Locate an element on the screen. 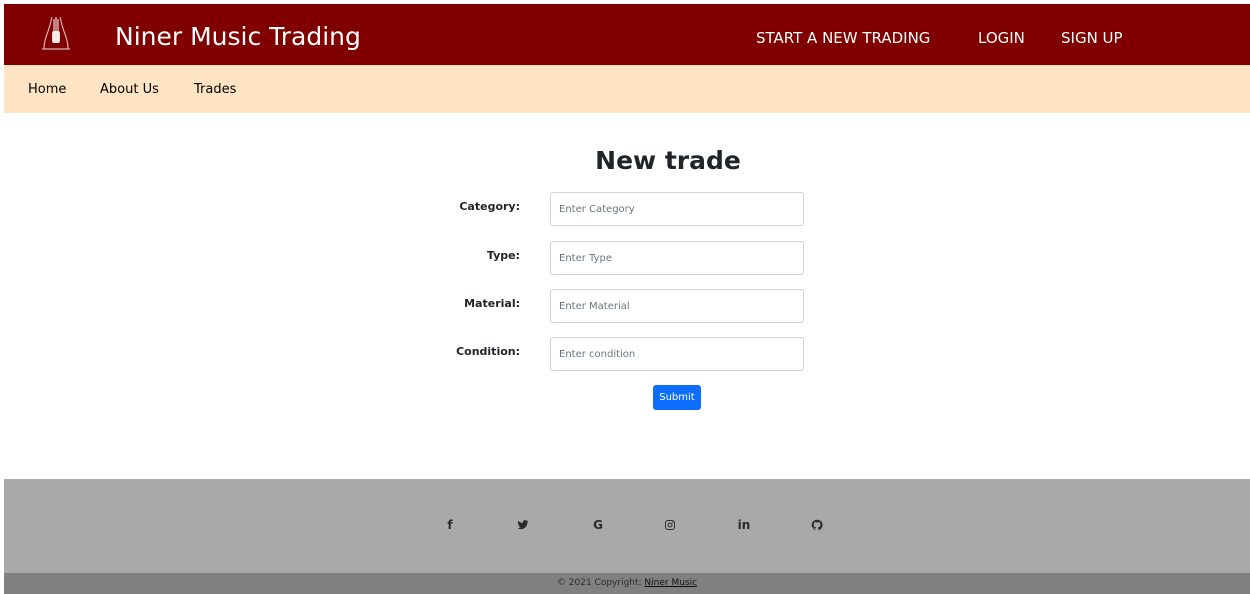  about-us-link: About Us is located at coordinates (129, 90).